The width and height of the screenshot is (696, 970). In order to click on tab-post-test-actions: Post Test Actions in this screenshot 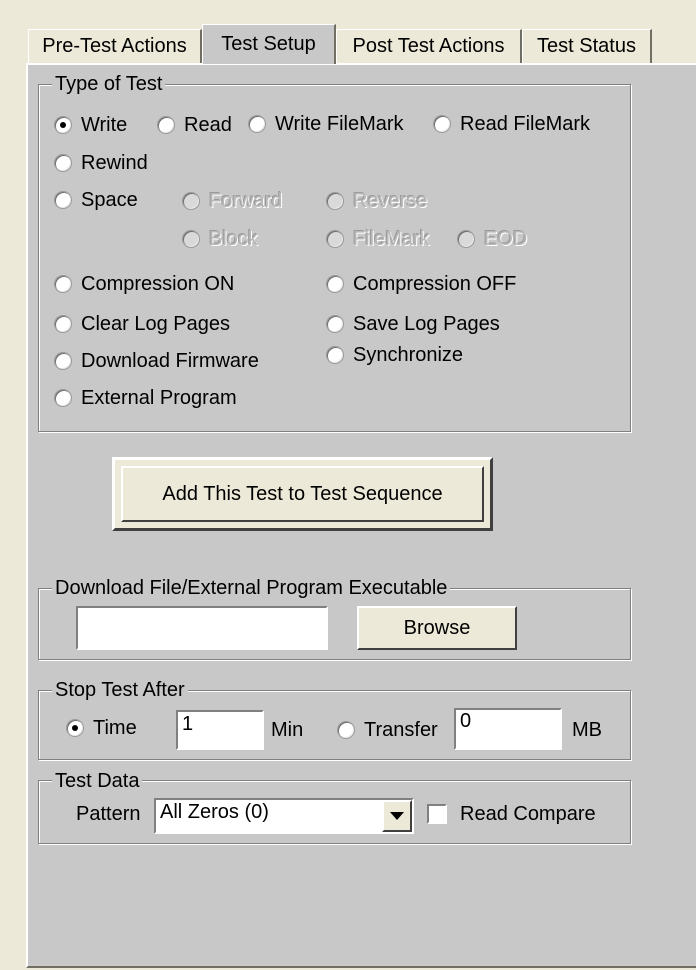, I will do `click(429, 46)`.